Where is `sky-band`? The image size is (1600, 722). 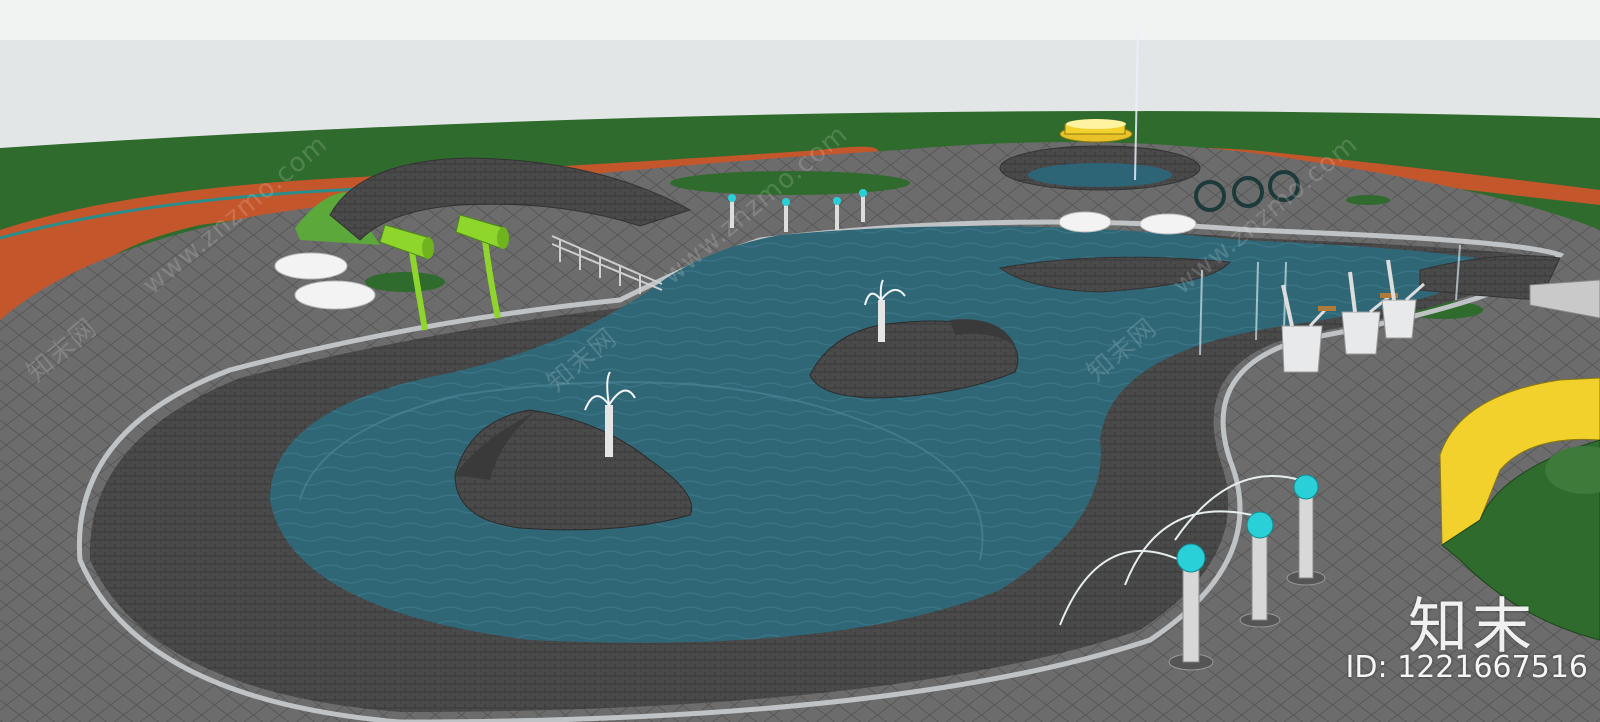 sky-band is located at coordinates (800, 20).